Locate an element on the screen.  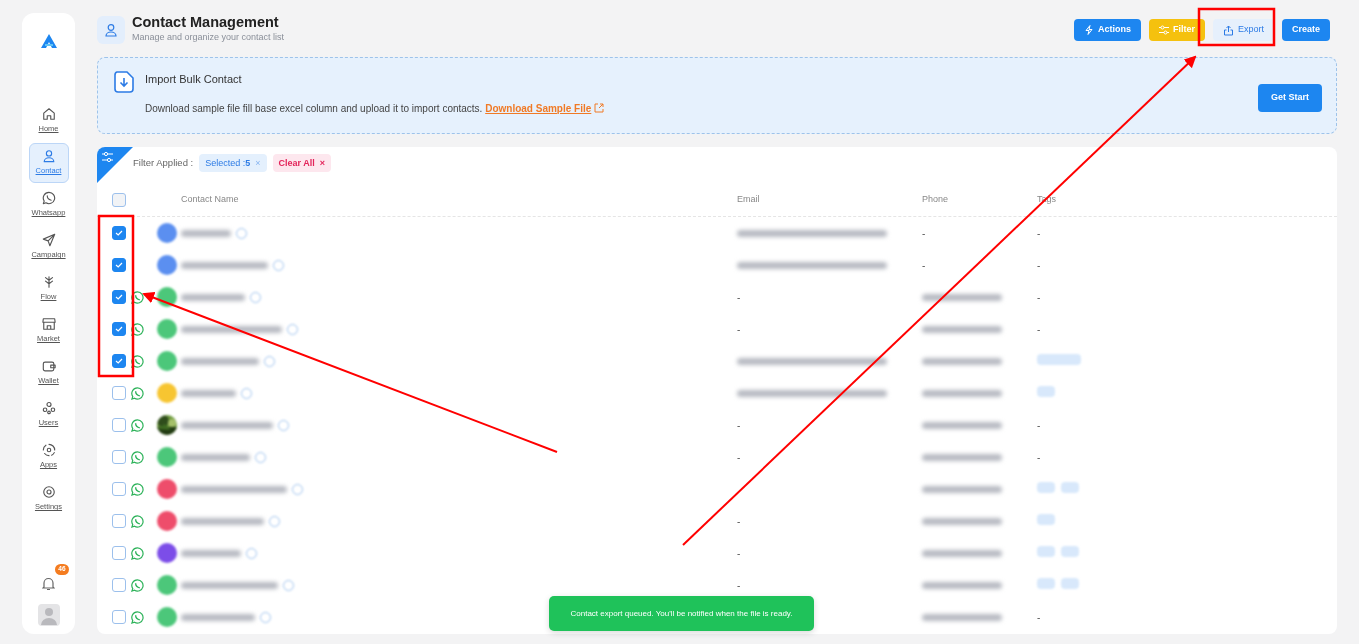
get-start-button: Get Start is located at coordinates (1290, 98).